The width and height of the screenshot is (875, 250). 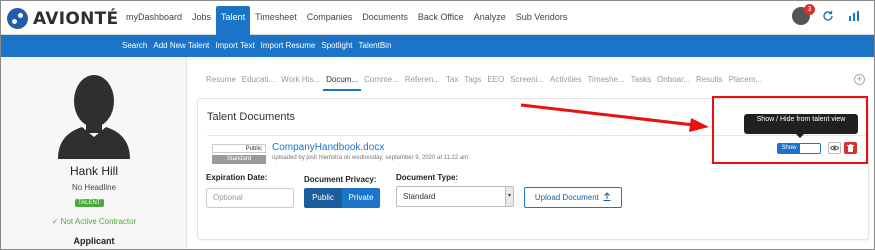 What do you see at coordinates (789, 148) in the screenshot?
I see `show-toggle-label: Show` at bounding box center [789, 148].